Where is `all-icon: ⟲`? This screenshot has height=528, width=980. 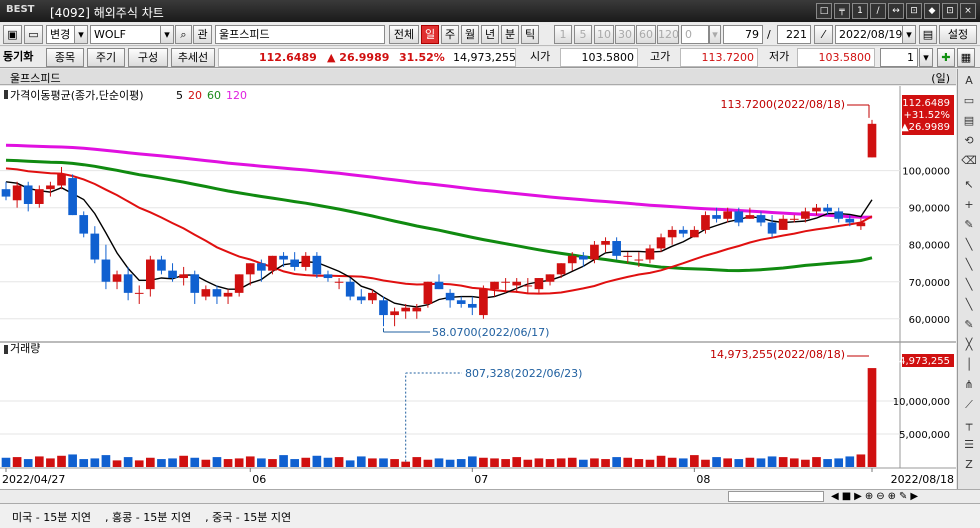
all-icon: ⟲ is located at coordinates (969, 141).